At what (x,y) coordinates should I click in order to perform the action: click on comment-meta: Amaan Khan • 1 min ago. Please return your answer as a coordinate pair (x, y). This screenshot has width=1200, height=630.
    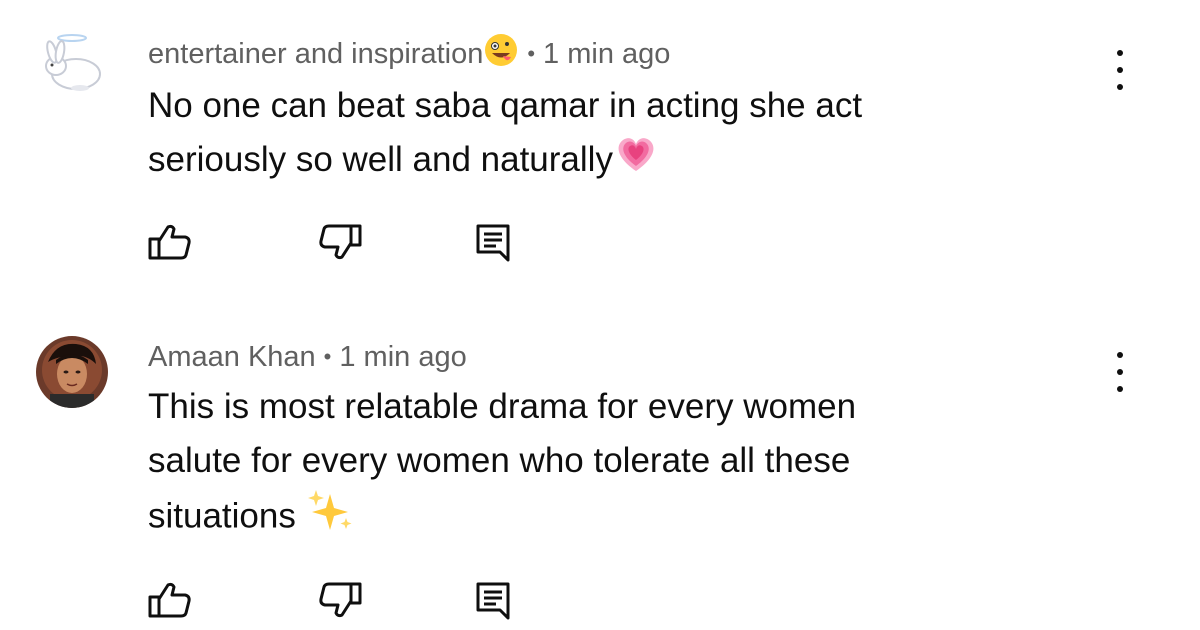
    Looking at the image, I should click on (307, 357).